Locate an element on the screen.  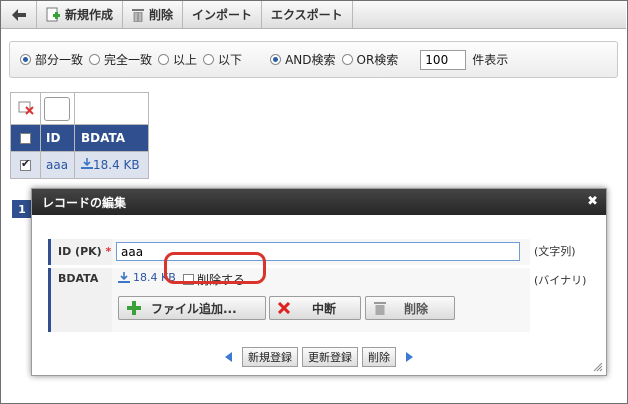
radio-label: 完全一致 is located at coordinates (128, 60).